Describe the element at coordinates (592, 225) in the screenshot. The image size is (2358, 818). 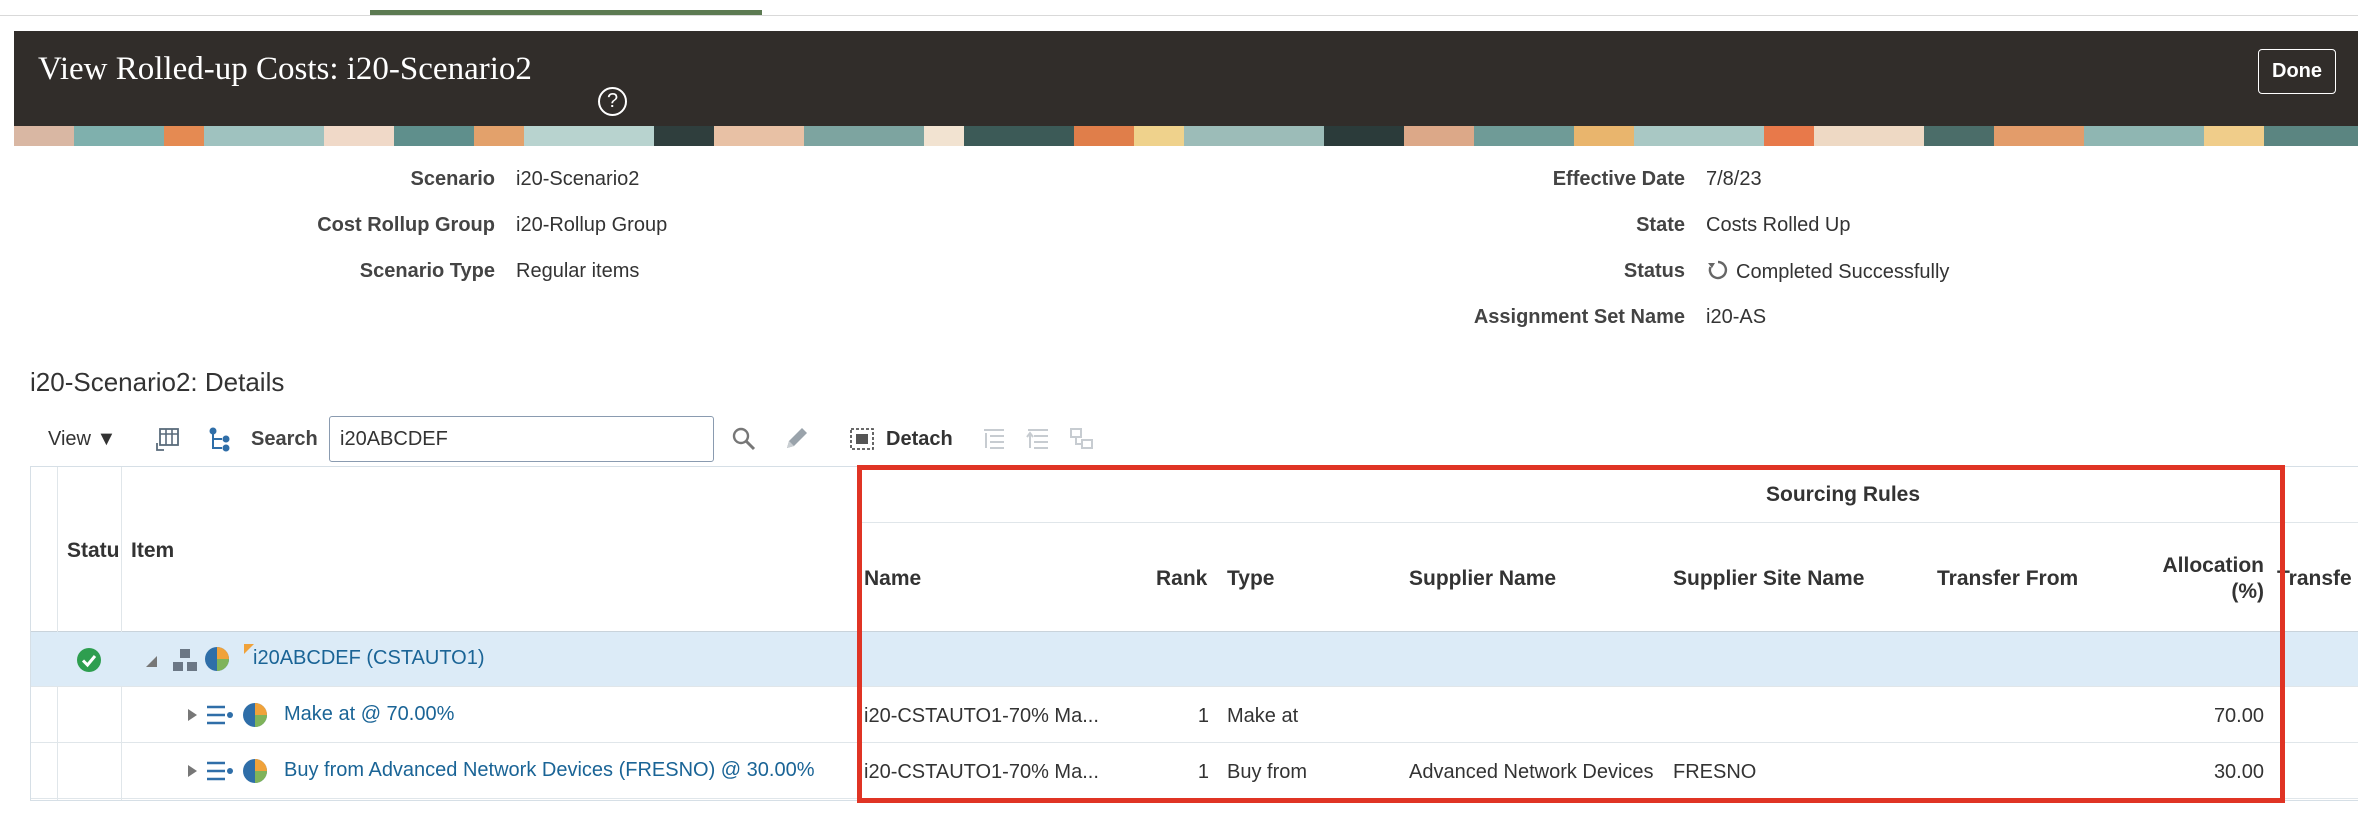
I see `cost-rollup-group-value: i20-Rollup Group` at that location.